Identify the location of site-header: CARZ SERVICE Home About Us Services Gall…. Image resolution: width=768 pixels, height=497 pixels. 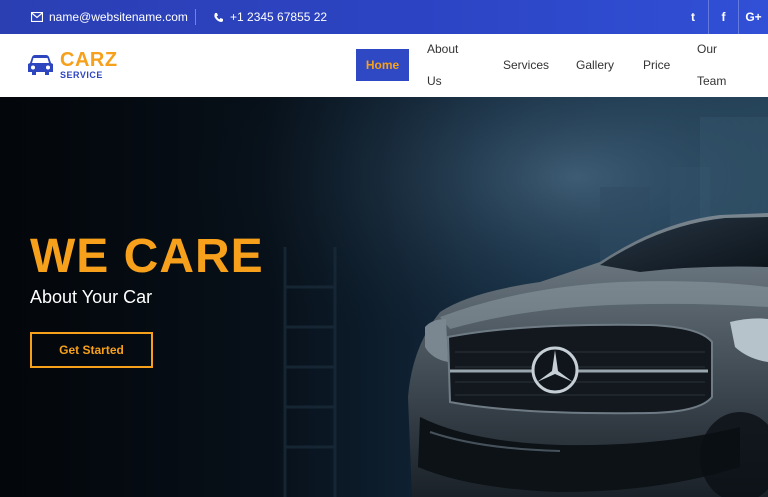
(384, 65).